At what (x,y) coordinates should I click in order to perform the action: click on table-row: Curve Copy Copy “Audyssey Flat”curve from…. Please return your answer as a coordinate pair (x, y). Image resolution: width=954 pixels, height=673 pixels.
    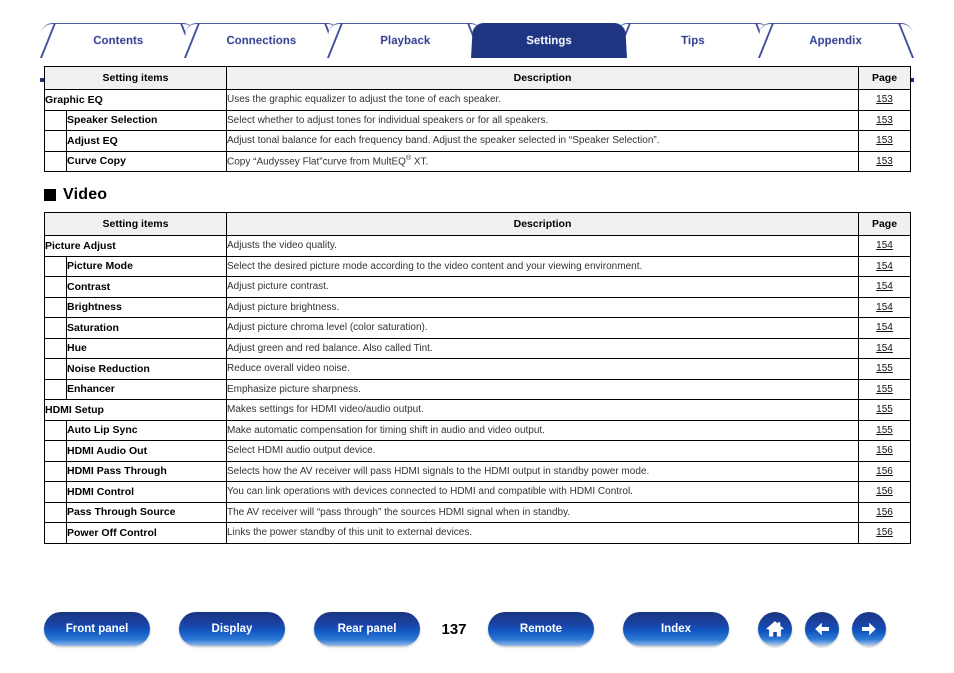
    Looking at the image, I should click on (477, 161).